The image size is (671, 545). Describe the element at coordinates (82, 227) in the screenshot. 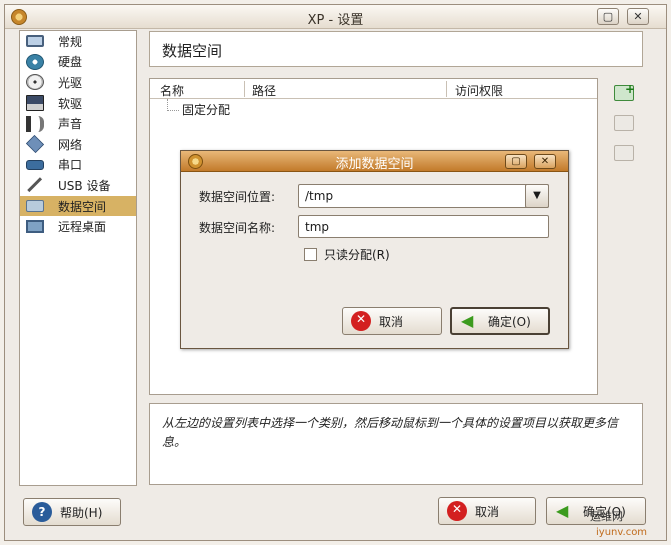

I see `sidebar-item-label: 远程桌面` at that location.